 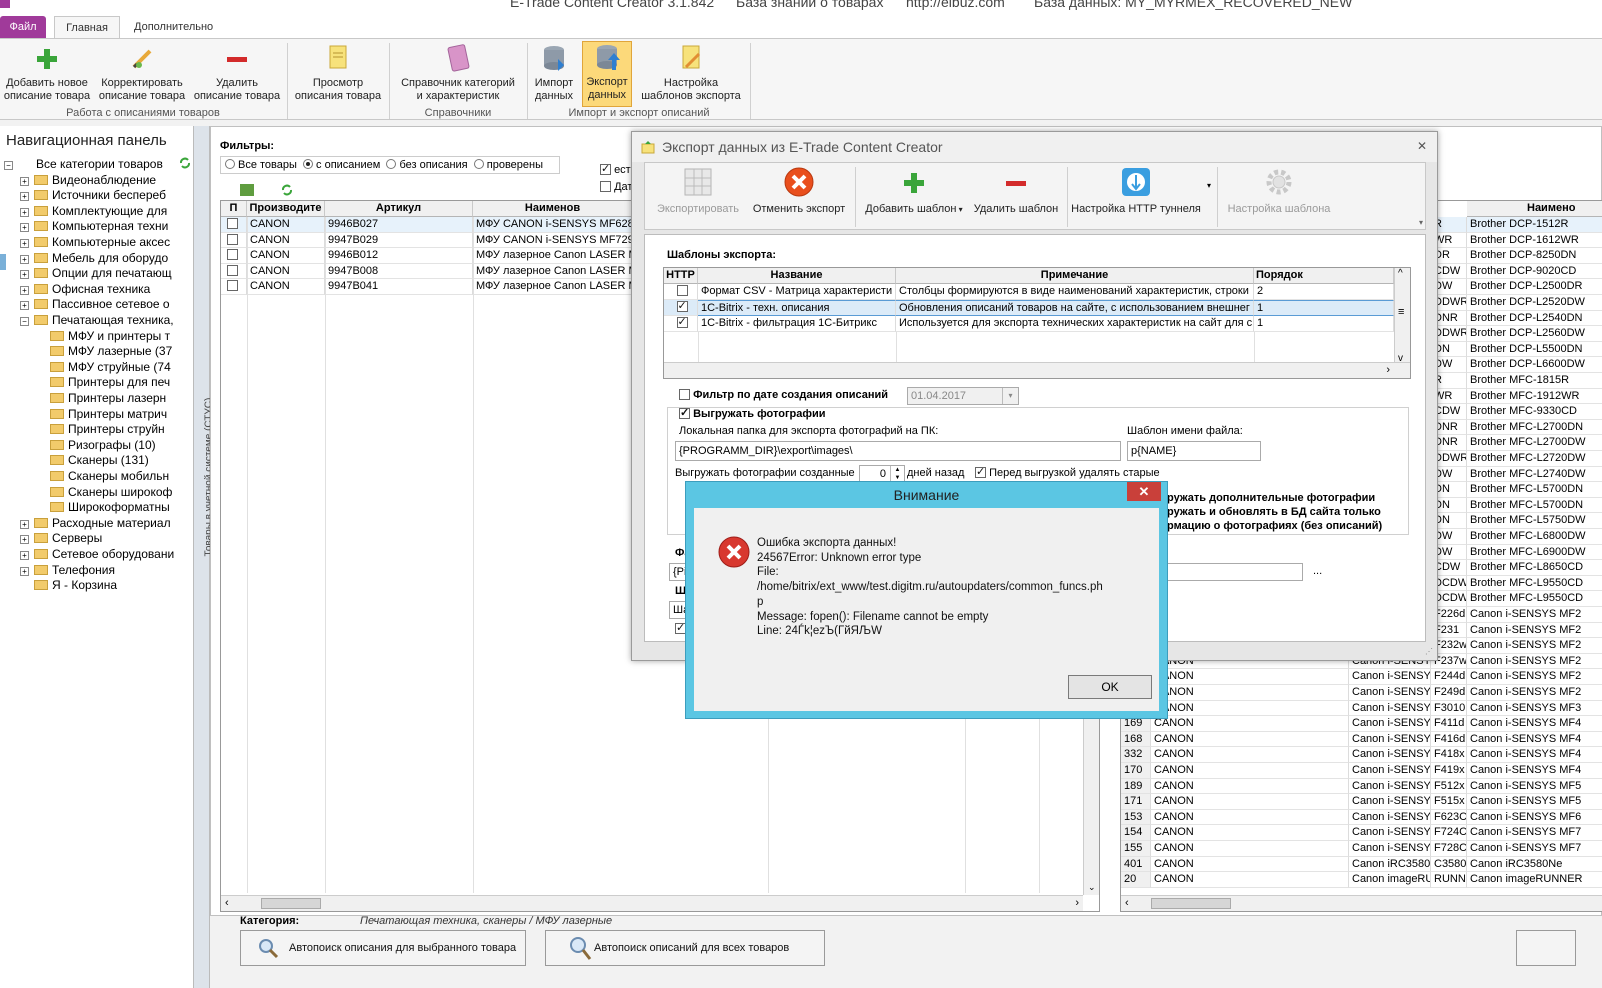 What do you see at coordinates (1449, 864) in the screenshot?
I see `site-row-code: C3580Ne` at bounding box center [1449, 864].